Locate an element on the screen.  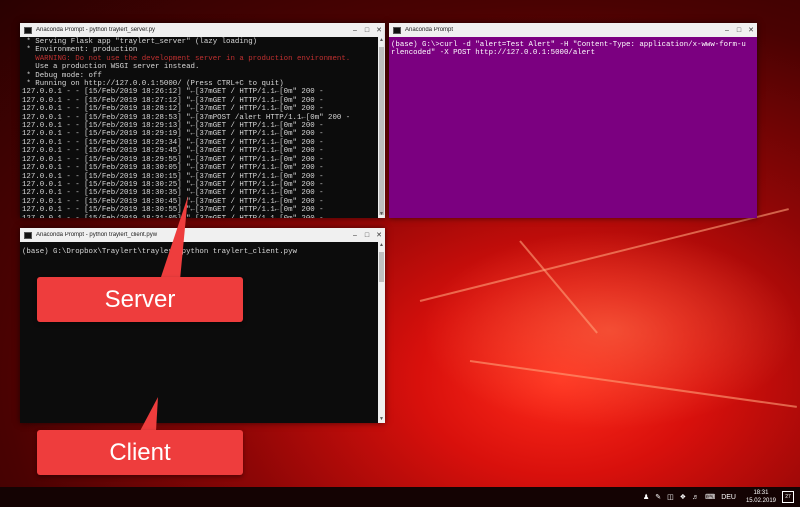
window-titlebar: Anaconda Prompt – □ ✕ is located at coordinates (573, 30).